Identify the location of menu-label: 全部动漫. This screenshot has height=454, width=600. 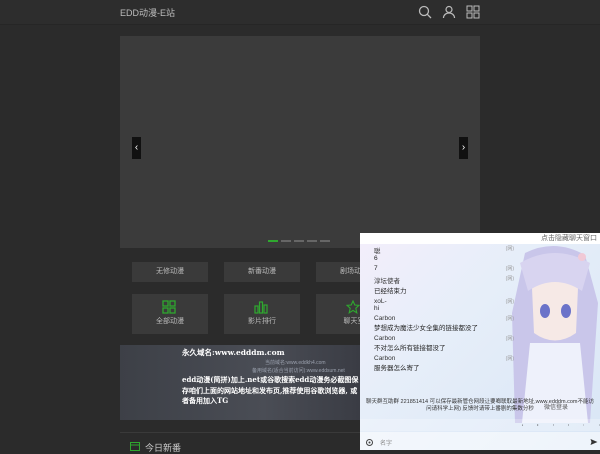
(170, 321).